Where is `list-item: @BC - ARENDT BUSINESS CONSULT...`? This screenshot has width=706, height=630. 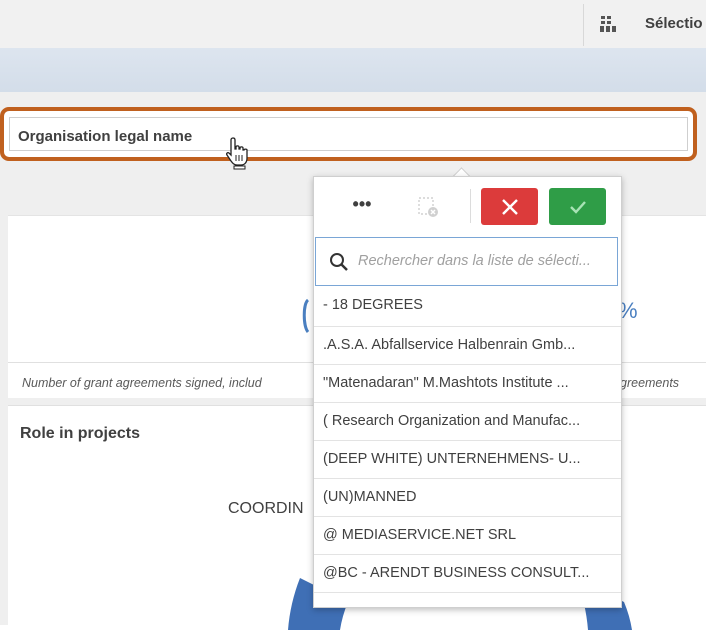 list-item: @BC - ARENDT BUSINESS CONSULT... is located at coordinates (467, 574).